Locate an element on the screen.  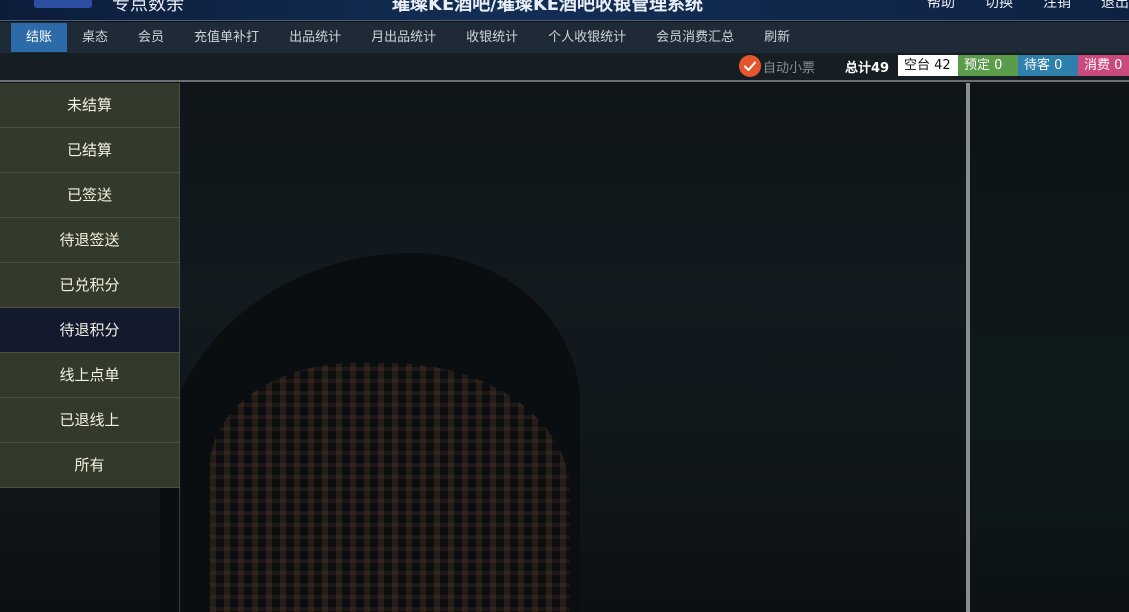
sidebar-item-refunded-online: 已退线上 is located at coordinates (89, 420).